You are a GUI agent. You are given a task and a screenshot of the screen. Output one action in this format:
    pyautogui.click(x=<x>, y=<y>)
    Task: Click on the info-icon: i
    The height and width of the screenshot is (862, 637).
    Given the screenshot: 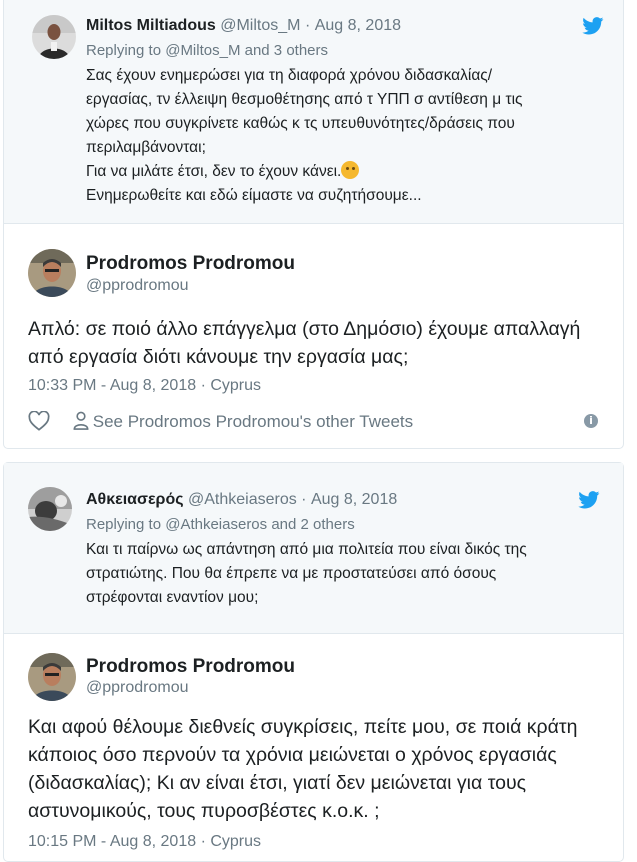 What is the action you would take?
    pyautogui.click(x=591, y=421)
    